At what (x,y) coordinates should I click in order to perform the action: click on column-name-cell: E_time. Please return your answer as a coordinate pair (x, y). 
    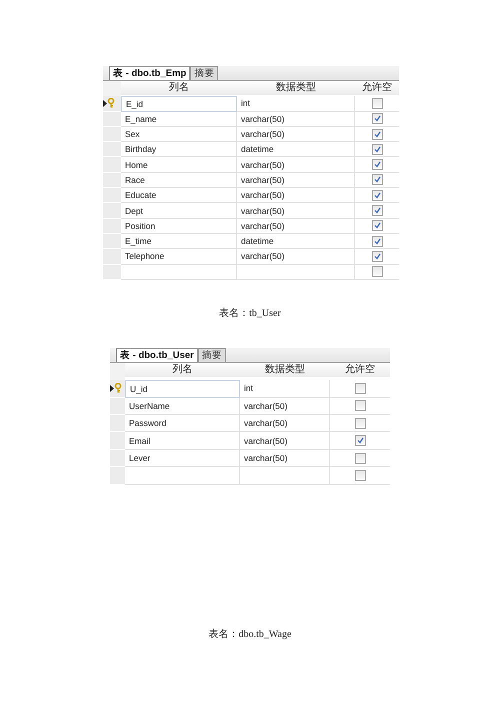
    Looking at the image, I should click on (179, 242).